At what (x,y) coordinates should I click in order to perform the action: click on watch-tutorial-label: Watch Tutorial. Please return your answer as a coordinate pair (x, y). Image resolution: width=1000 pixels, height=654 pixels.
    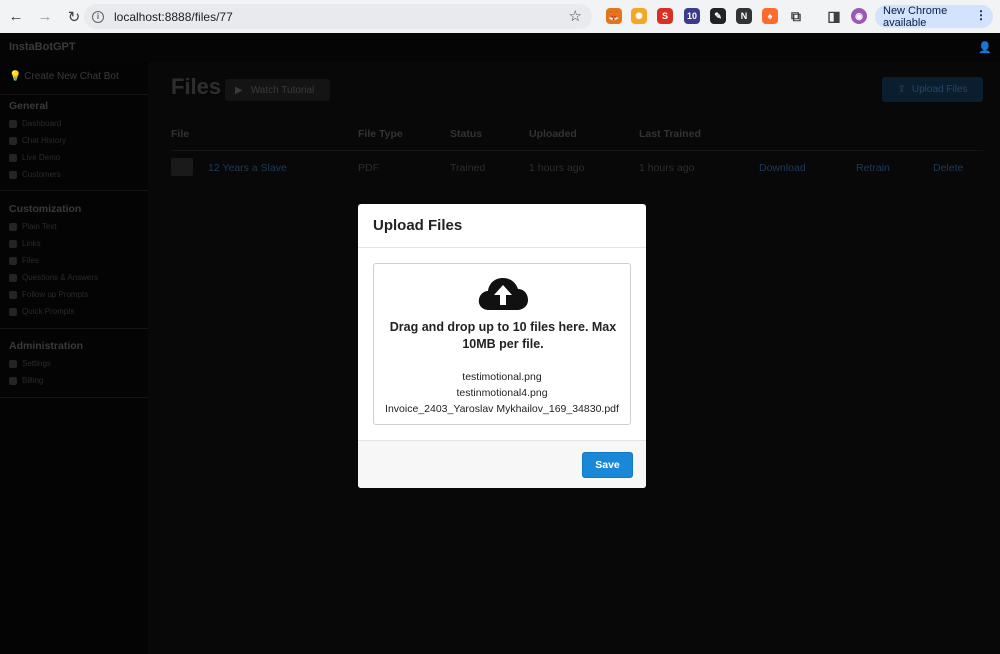
    Looking at the image, I should click on (282, 90).